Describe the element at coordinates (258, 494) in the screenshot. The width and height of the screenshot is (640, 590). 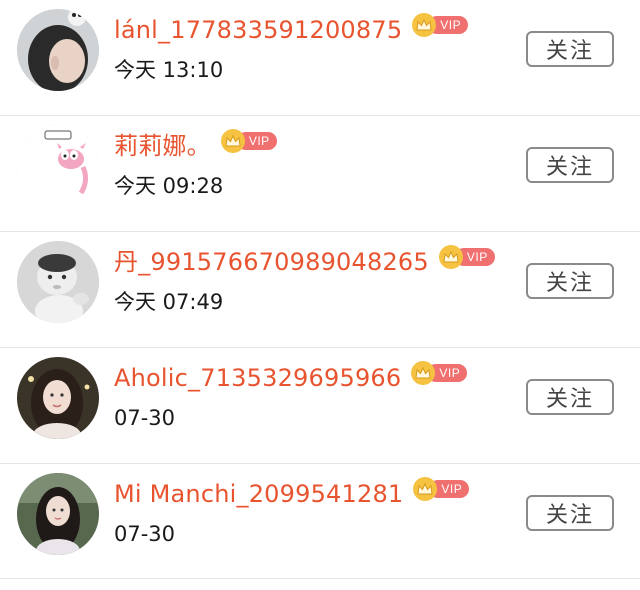
I see `user-name: Mi Manchi_2099541281` at that location.